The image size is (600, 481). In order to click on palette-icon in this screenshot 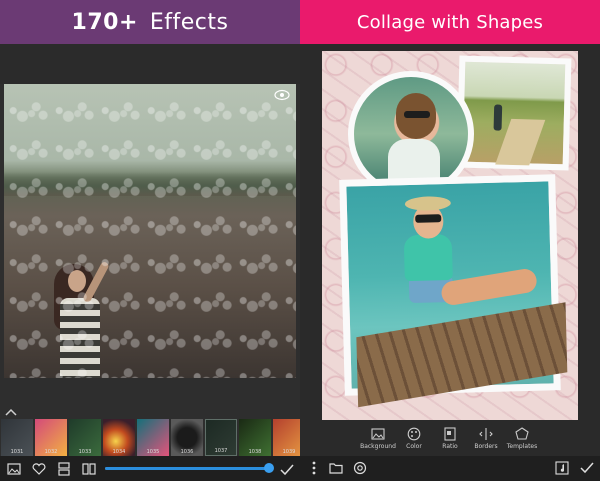, I will do `click(414, 433)`.